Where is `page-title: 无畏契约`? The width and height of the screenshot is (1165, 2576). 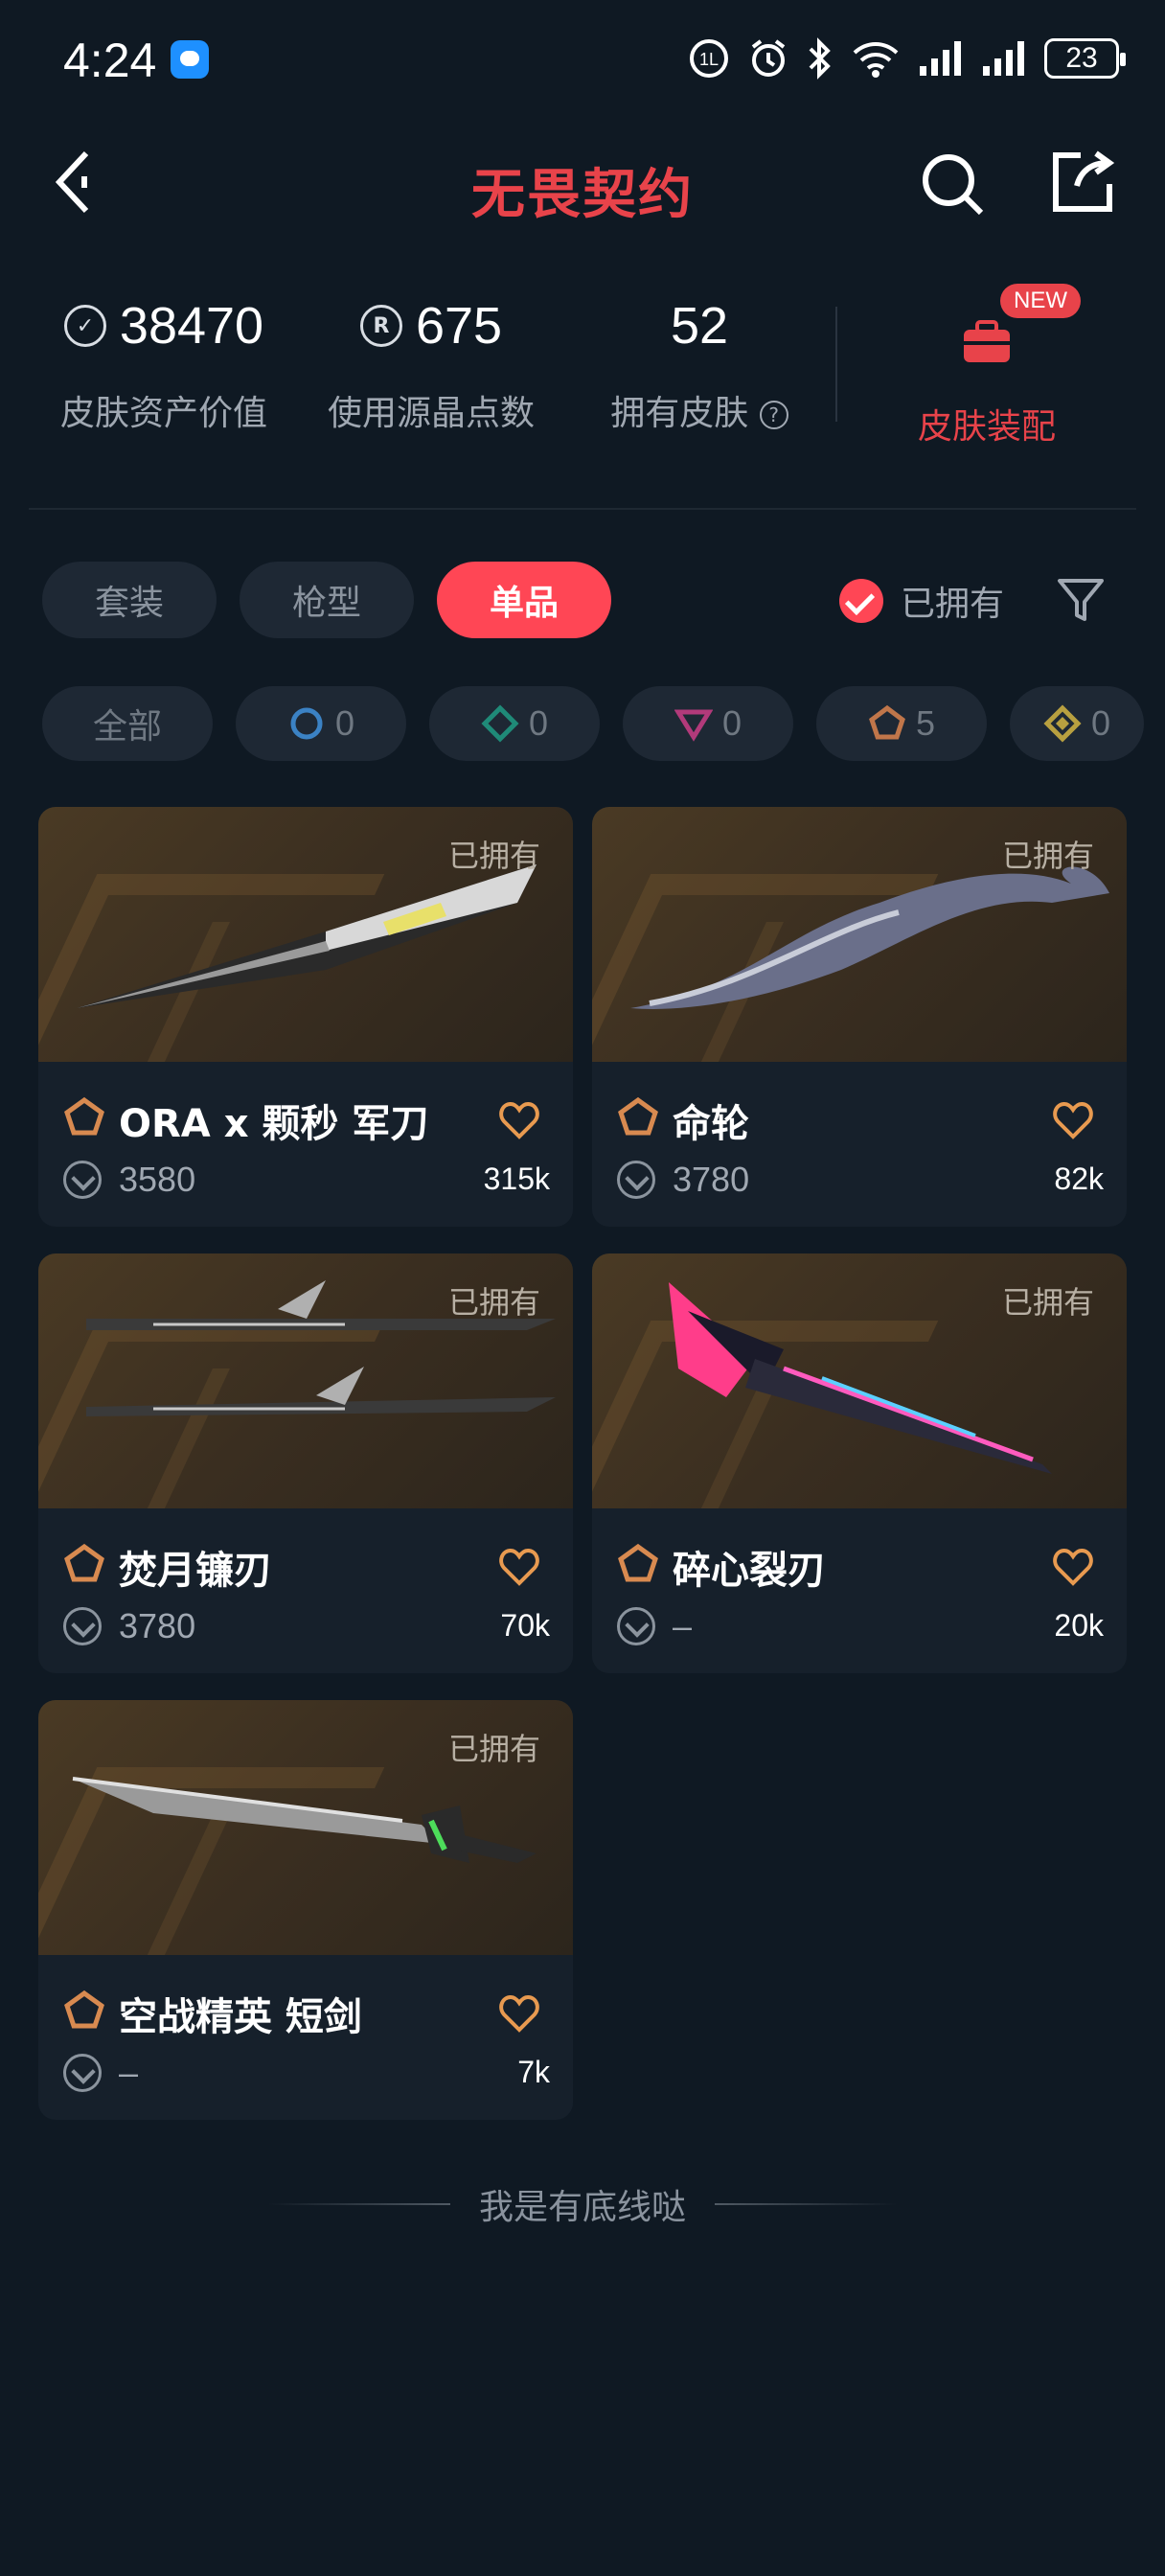
page-title: 无畏契约 is located at coordinates (582, 195).